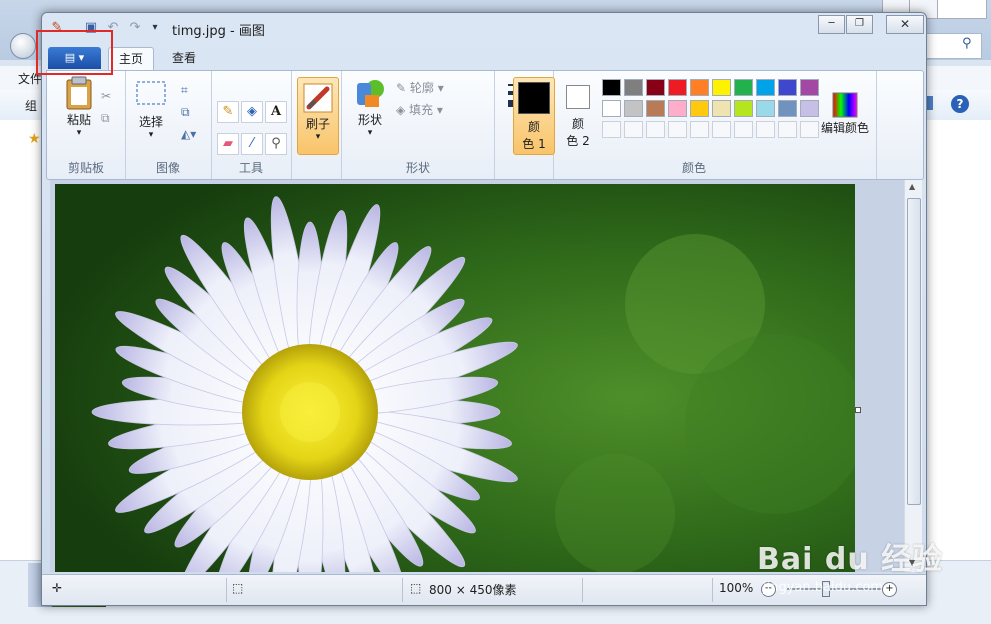 The height and width of the screenshot is (624, 991). Describe the element at coordinates (534, 144) in the screenshot. I see `color1-label-2: 色 1` at that location.